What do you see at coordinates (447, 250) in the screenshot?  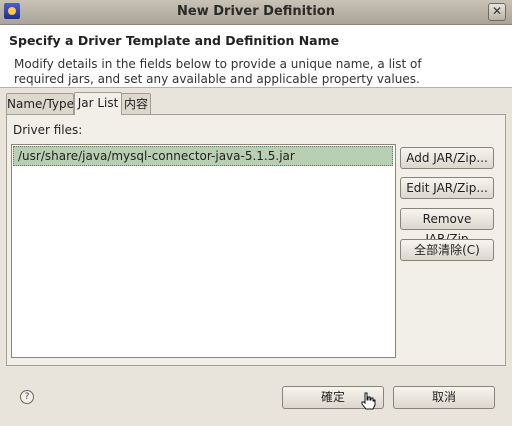 I see `clear-all-button: 全部清除(C)` at bounding box center [447, 250].